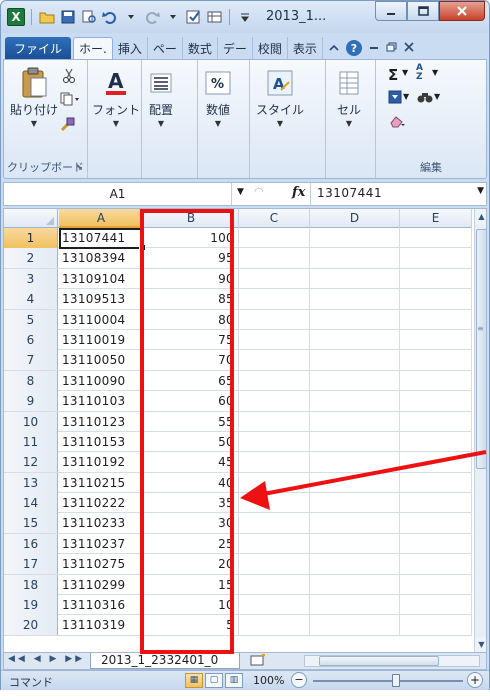 This screenshot has width=490, height=700. I want to click on cell-a: 13107441, so click(101, 238).